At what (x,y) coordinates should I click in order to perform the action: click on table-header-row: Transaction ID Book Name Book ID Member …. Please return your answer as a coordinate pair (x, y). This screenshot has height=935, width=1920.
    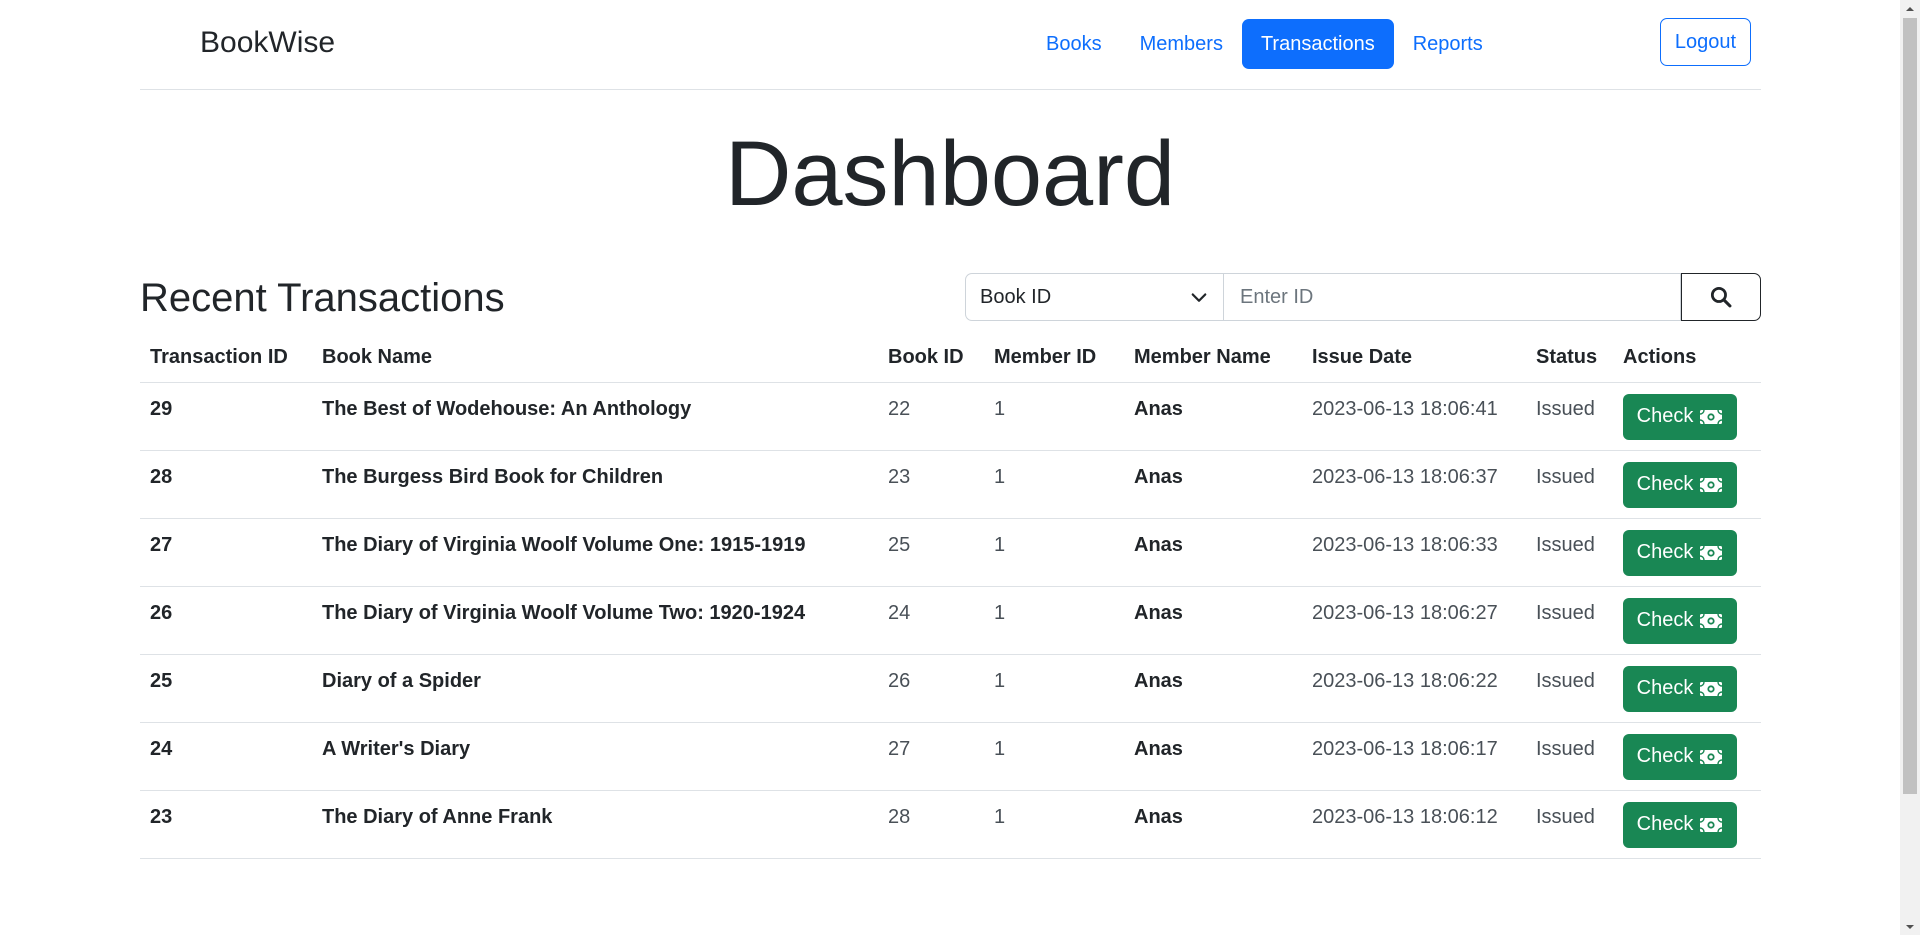
    Looking at the image, I should click on (950, 358).